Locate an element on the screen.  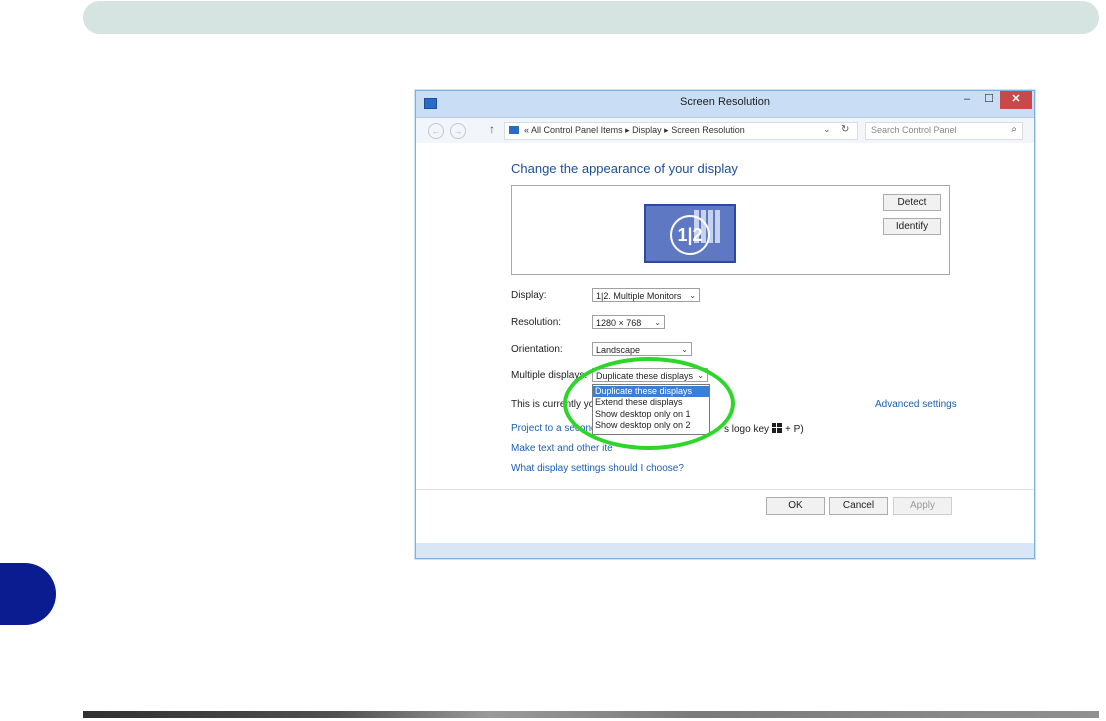
breadcrumb-overflow: « is located at coordinates (526, 130).